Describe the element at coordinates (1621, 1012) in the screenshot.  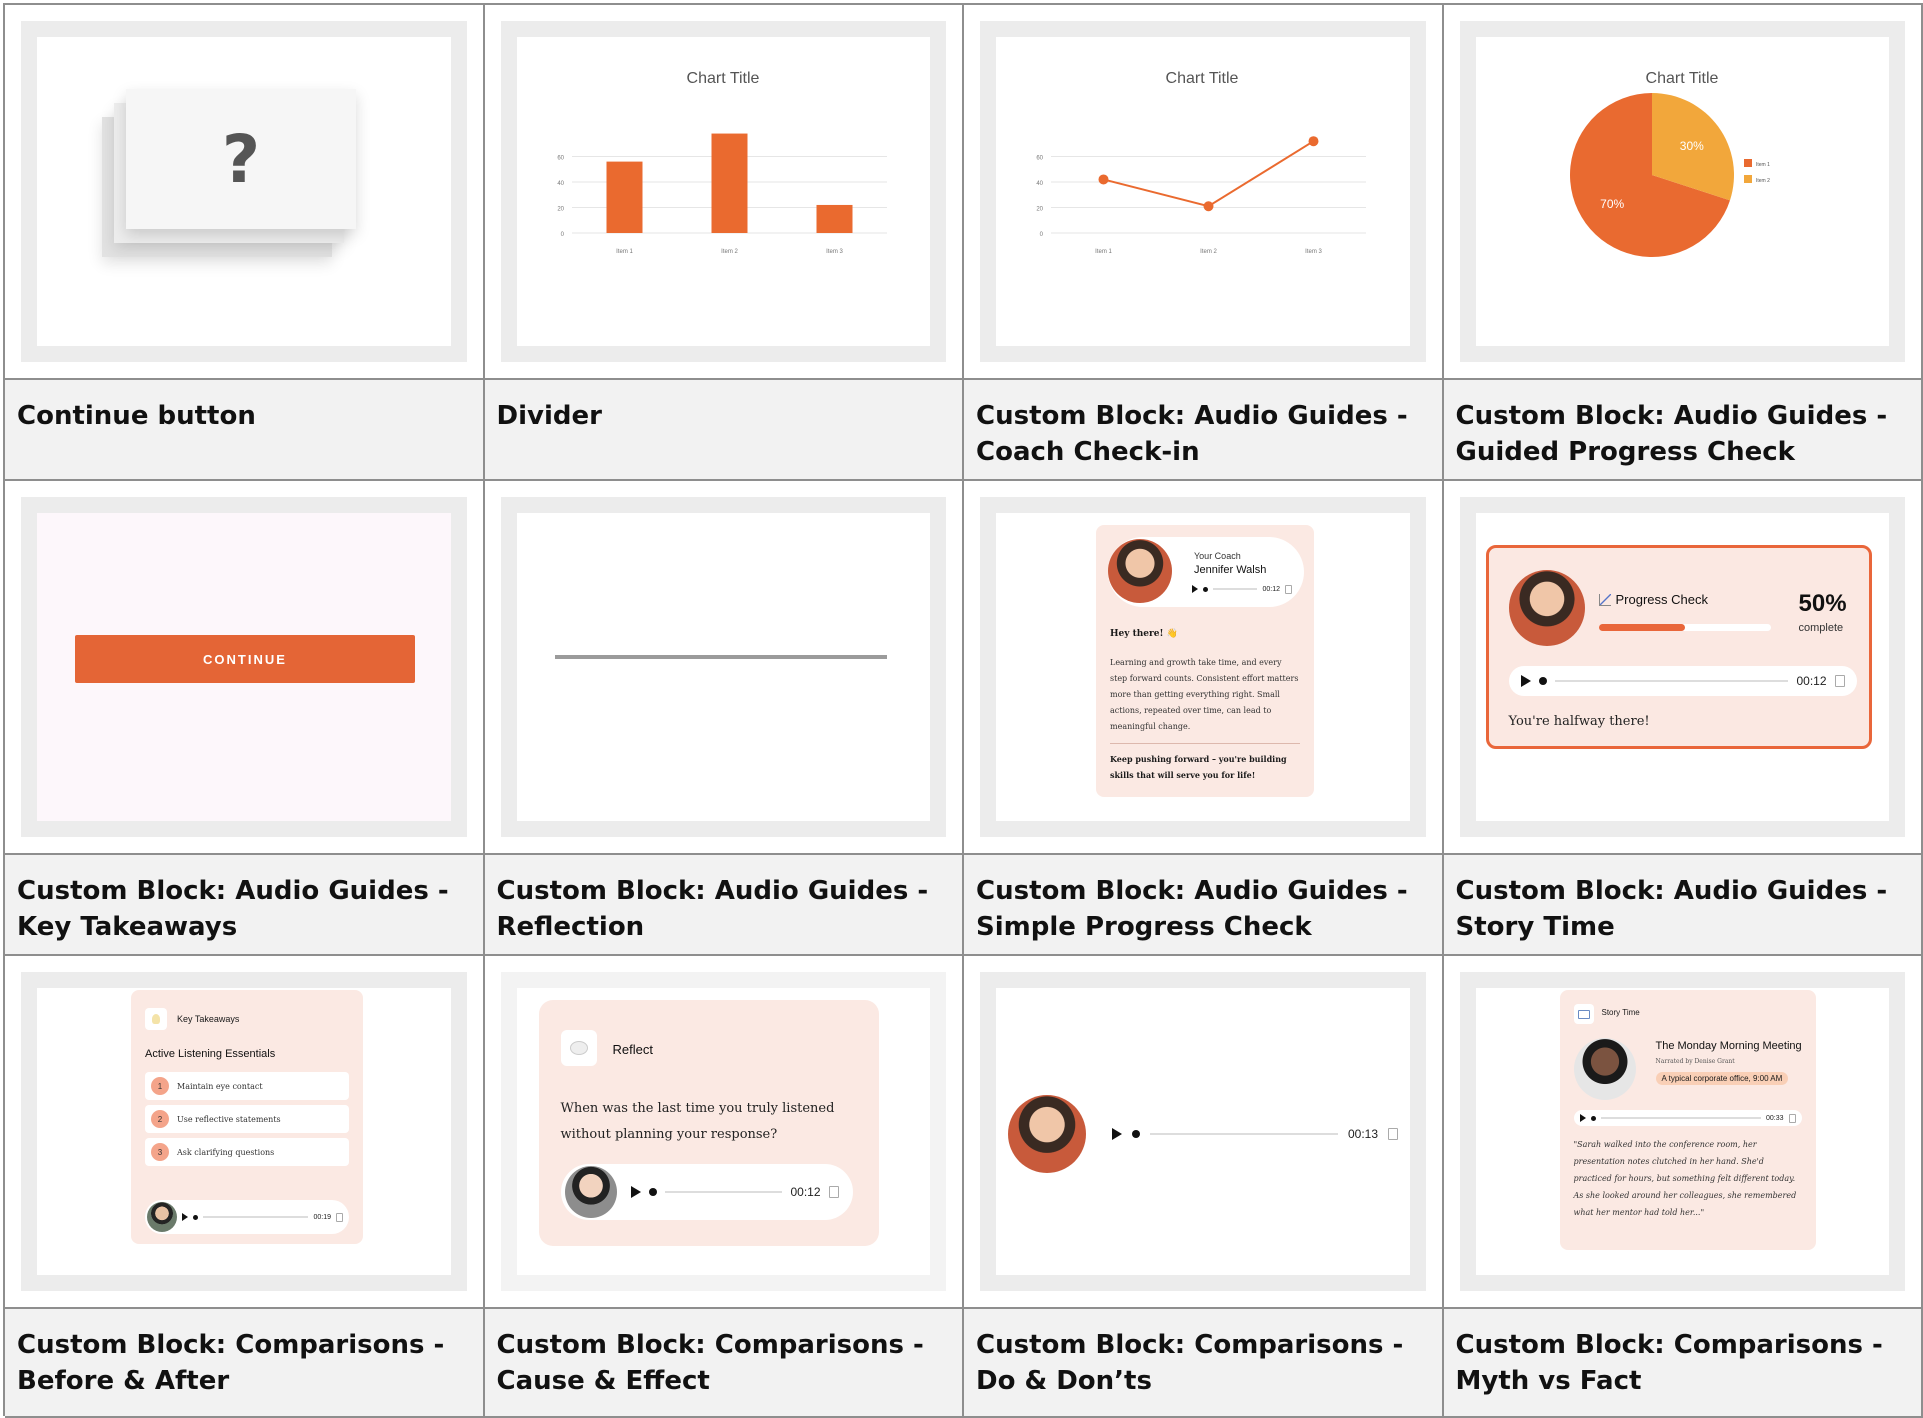
I see `story-kicker: Story Time` at that location.